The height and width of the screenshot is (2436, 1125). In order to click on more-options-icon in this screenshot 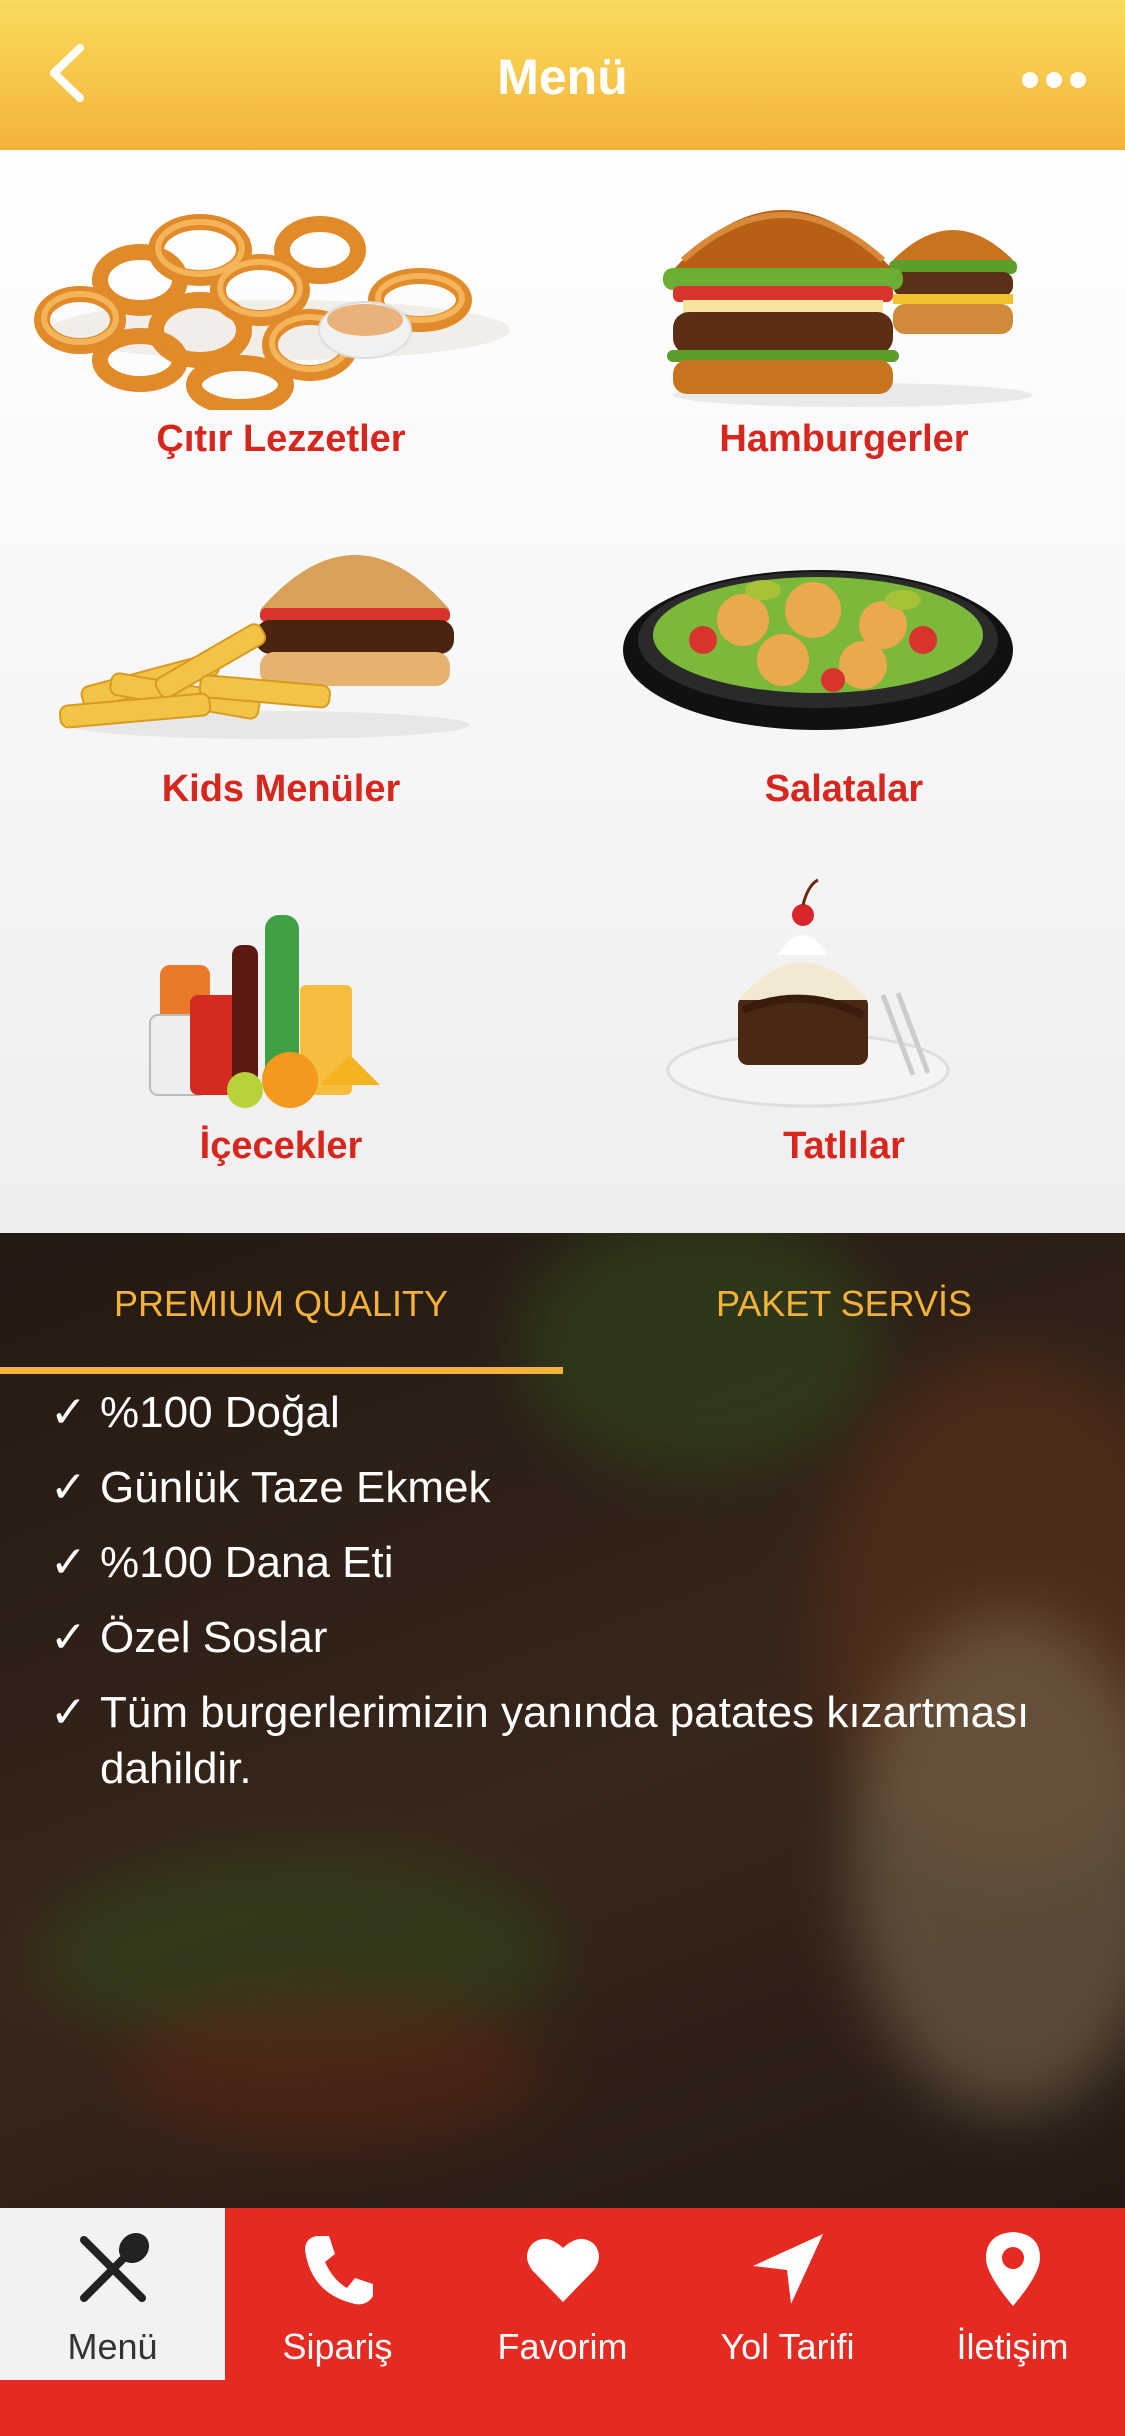, I will do `click(1054, 80)`.